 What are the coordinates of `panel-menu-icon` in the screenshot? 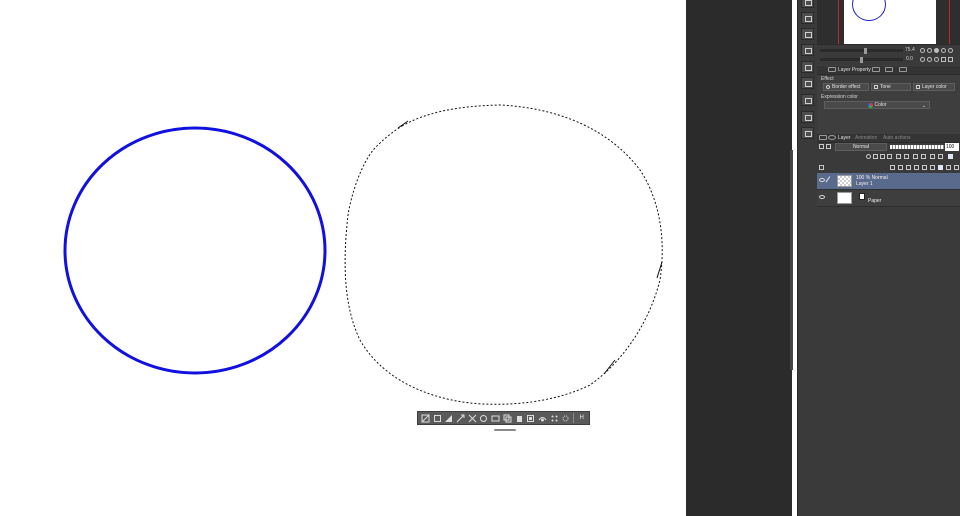 It's located at (832, 69).